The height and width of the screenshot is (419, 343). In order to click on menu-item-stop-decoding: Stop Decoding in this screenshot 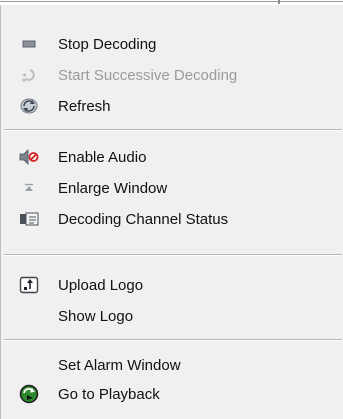, I will do `click(172, 44)`.